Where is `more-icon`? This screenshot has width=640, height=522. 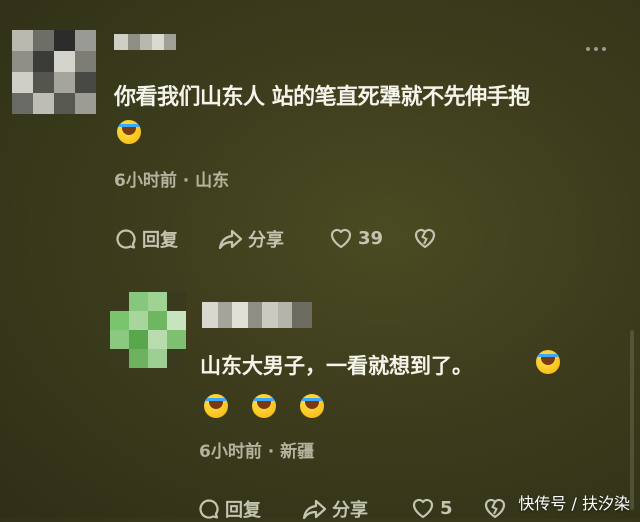 more-icon is located at coordinates (596, 49).